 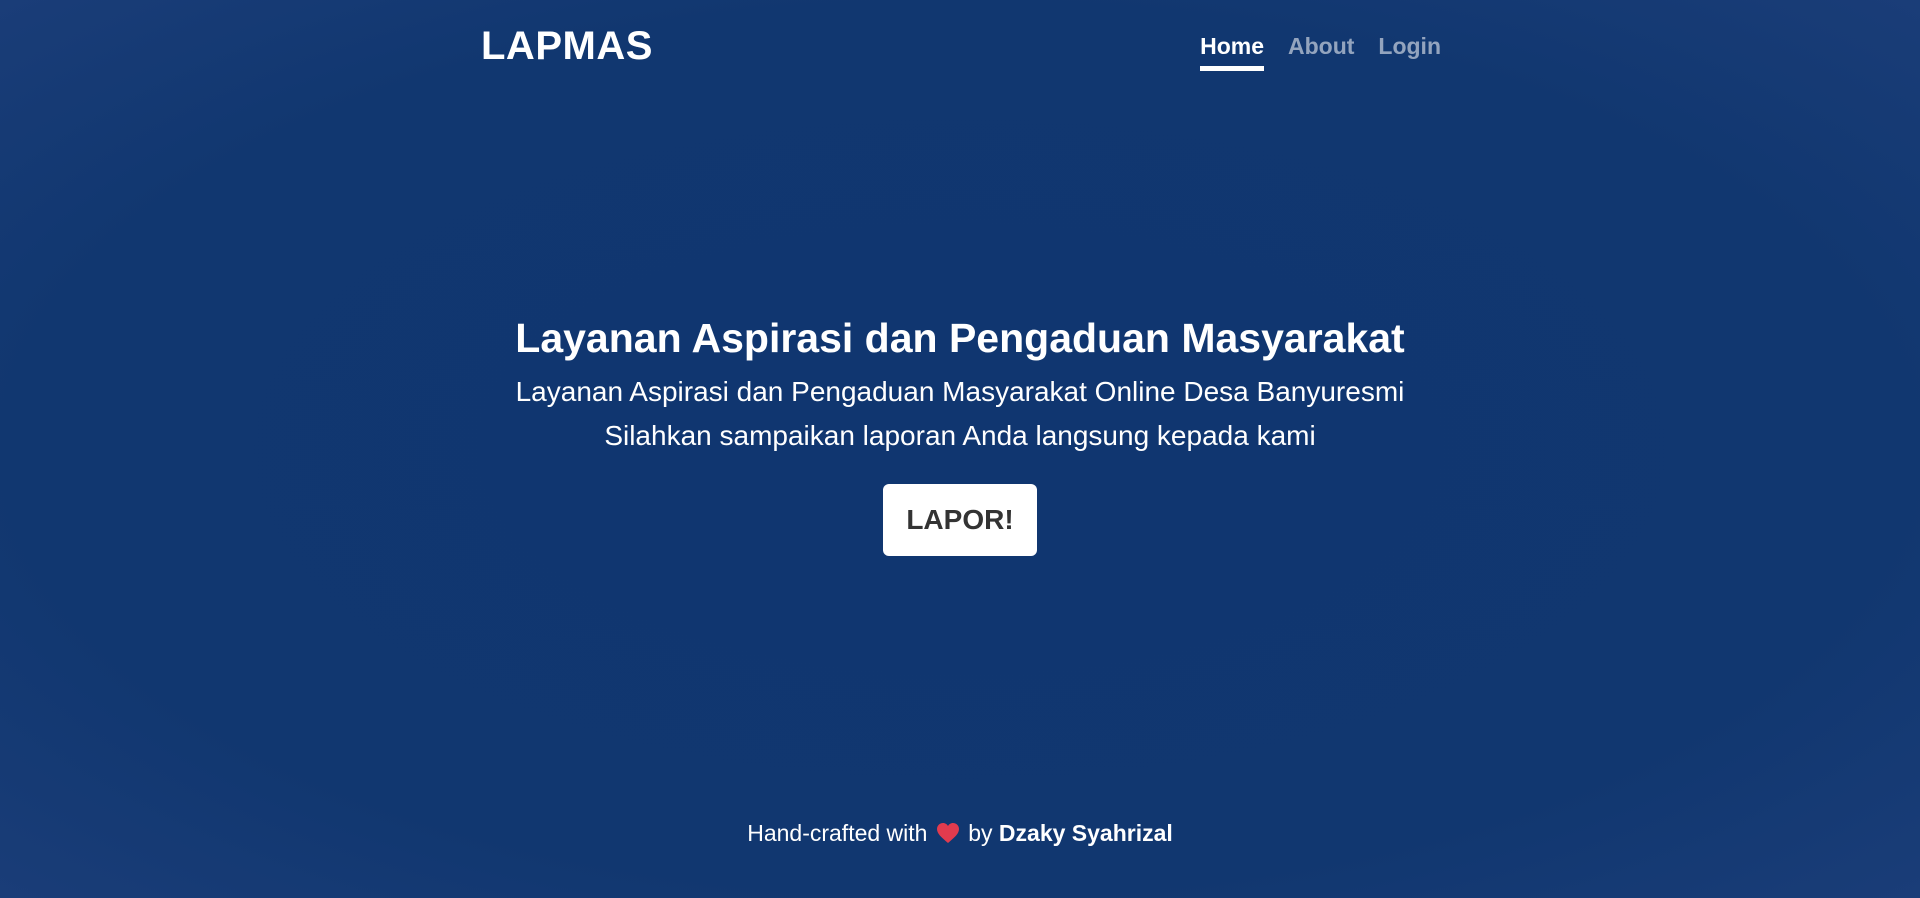 What do you see at coordinates (1086, 833) in the screenshot?
I see `footer-author: Dzaky Syahrizal` at bounding box center [1086, 833].